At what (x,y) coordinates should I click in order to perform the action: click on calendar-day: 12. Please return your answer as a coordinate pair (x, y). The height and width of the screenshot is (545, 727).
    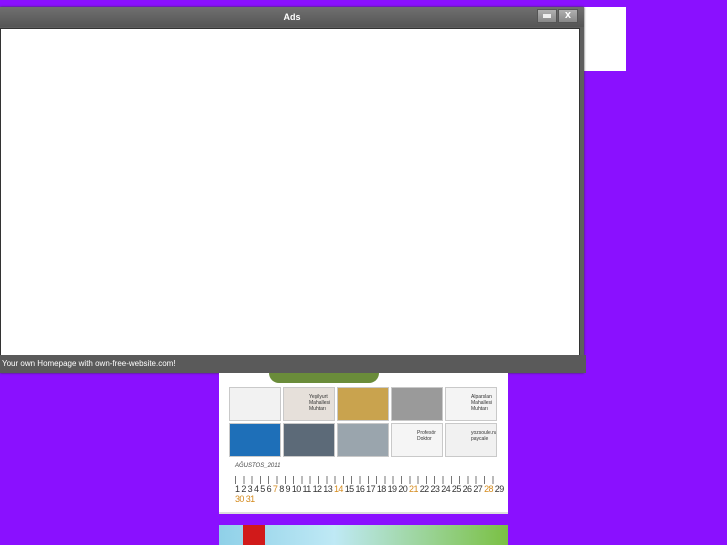
    Looking at the image, I should click on (318, 489).